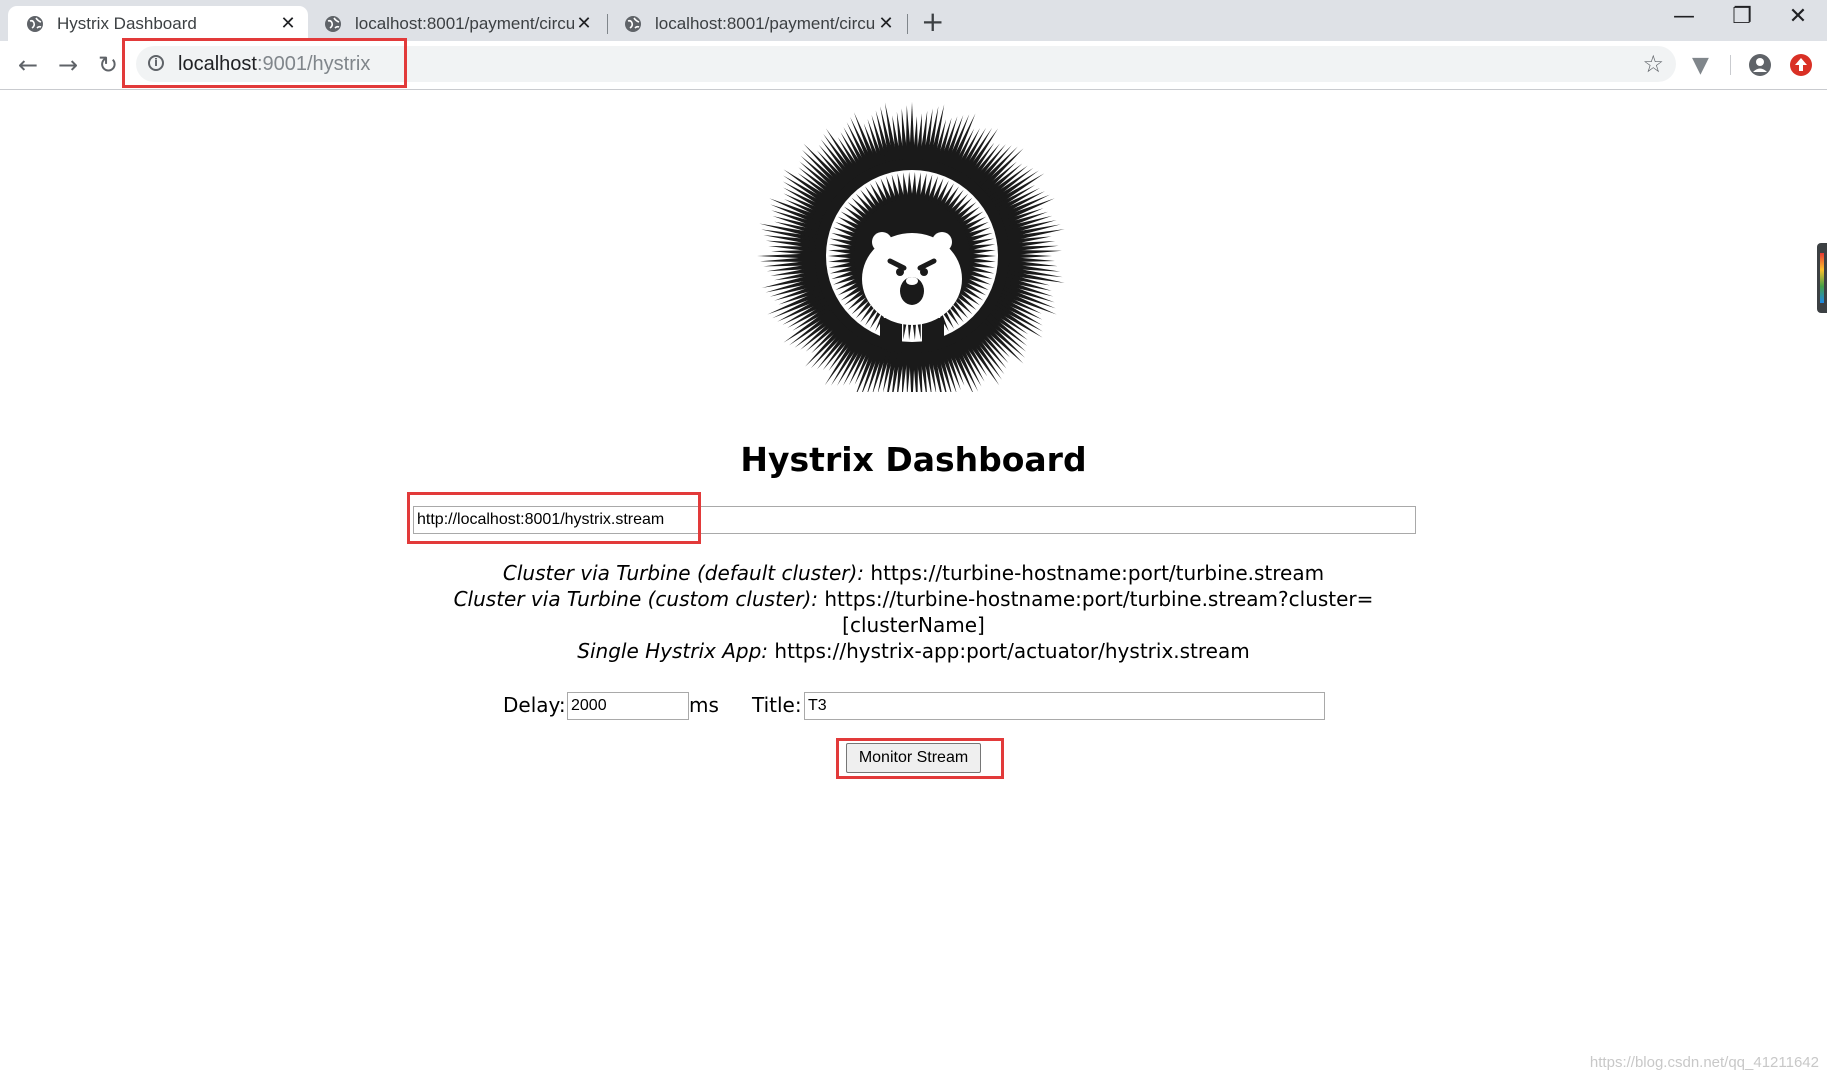  Describe the element at coordinates (156, 63) in the screenshot. I see `info-icon: i` at that location.